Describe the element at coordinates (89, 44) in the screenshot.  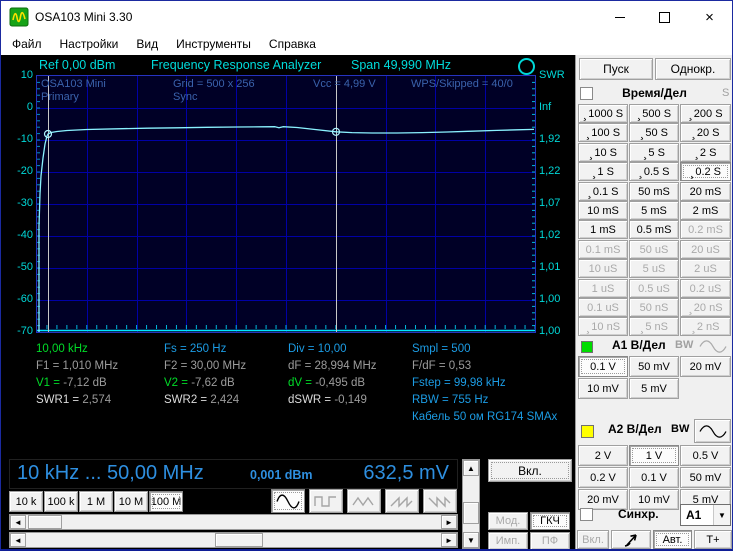
I see `menu-item-1: Настройки` at that location.